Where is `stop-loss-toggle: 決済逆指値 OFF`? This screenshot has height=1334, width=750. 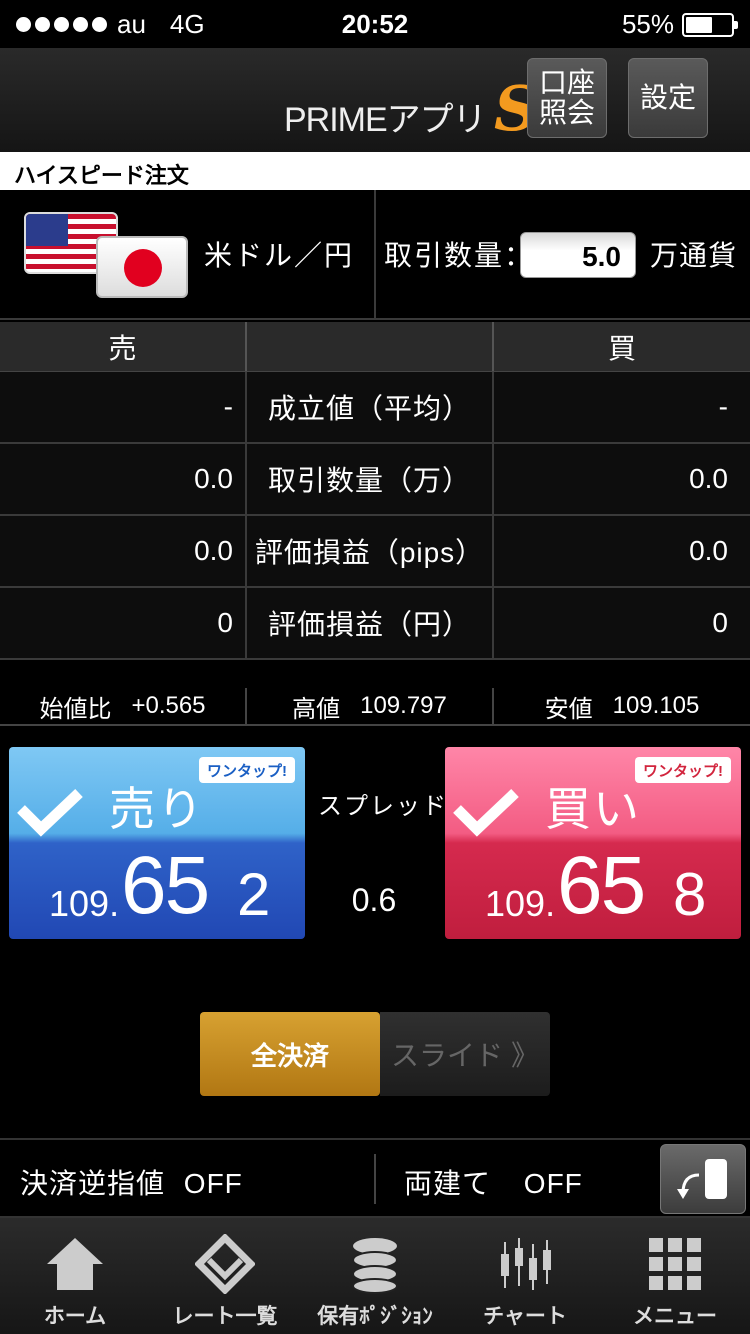
stop-loss-toggle: 決済逆指値 OFF is located at coordinates (131, 1182).